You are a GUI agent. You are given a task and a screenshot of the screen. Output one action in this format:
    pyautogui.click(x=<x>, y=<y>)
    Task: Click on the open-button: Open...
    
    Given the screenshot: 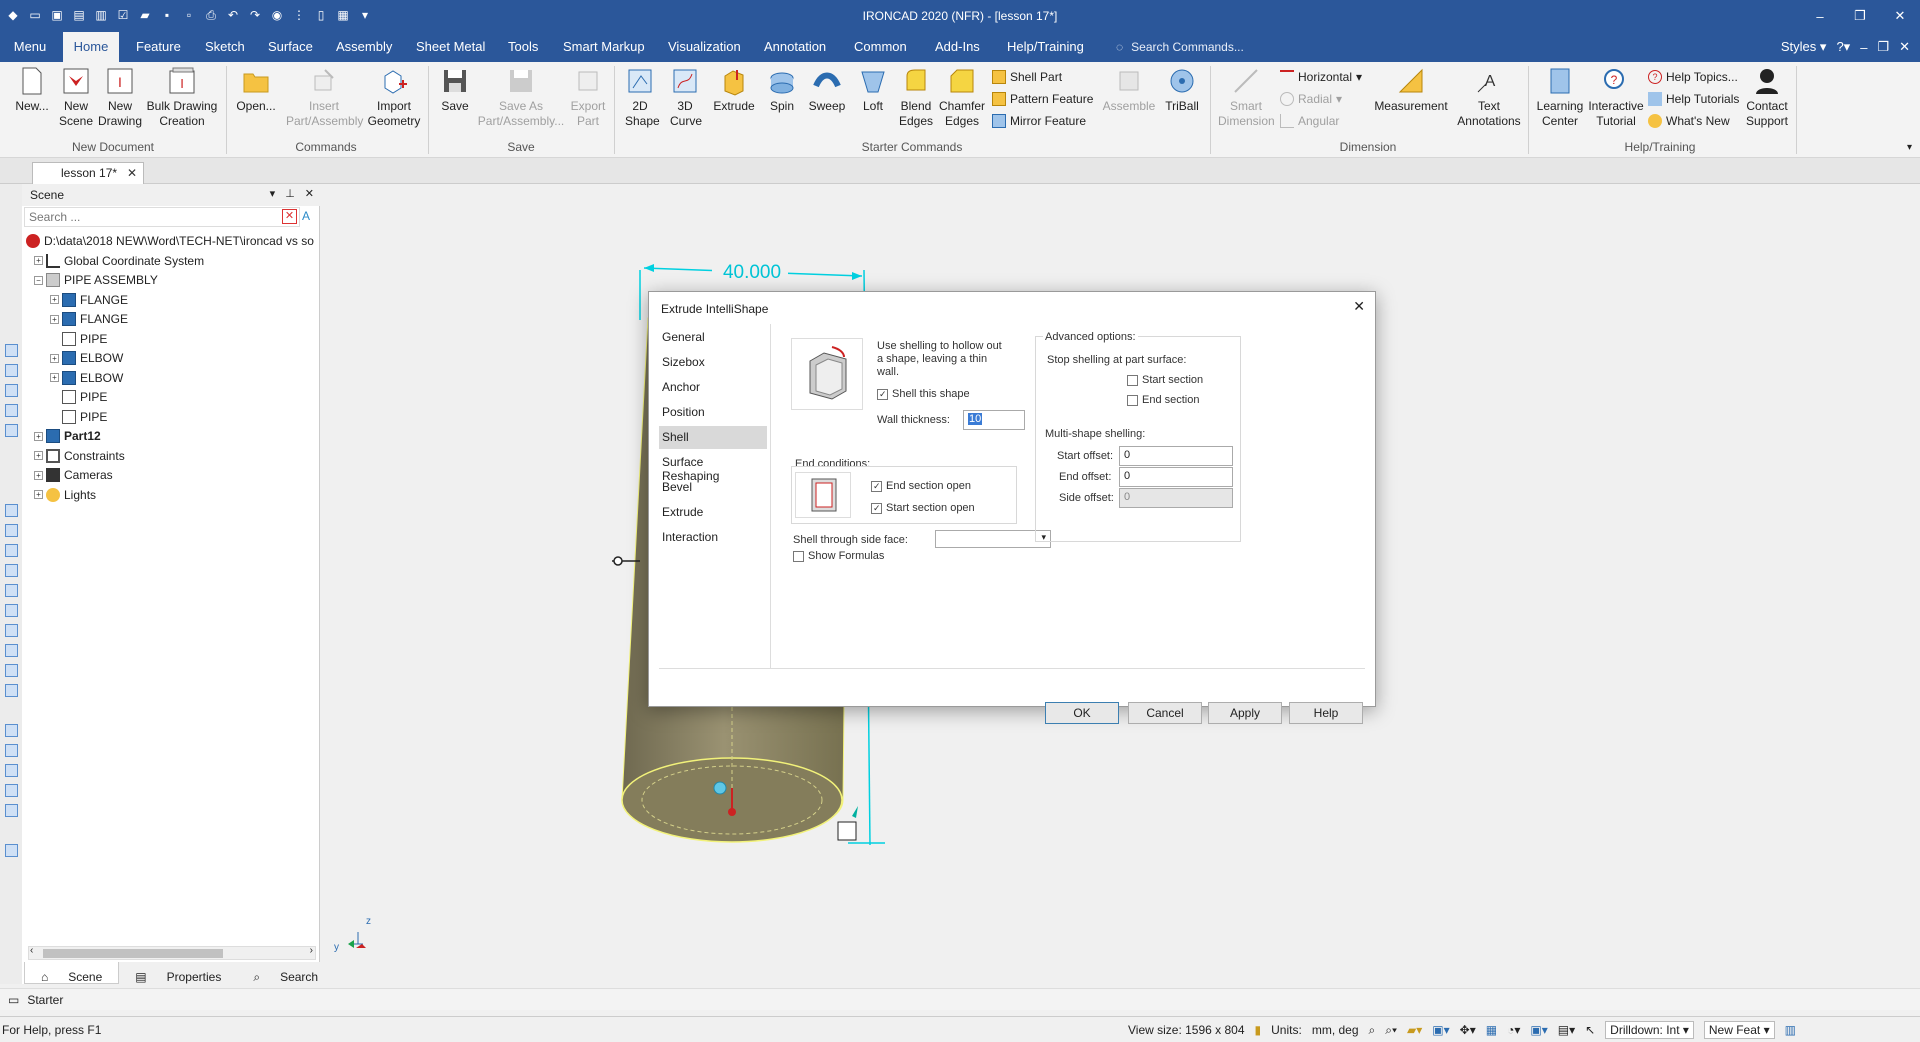 What is the action you would take?
    pyautogui.click(x=256, y=90)
    